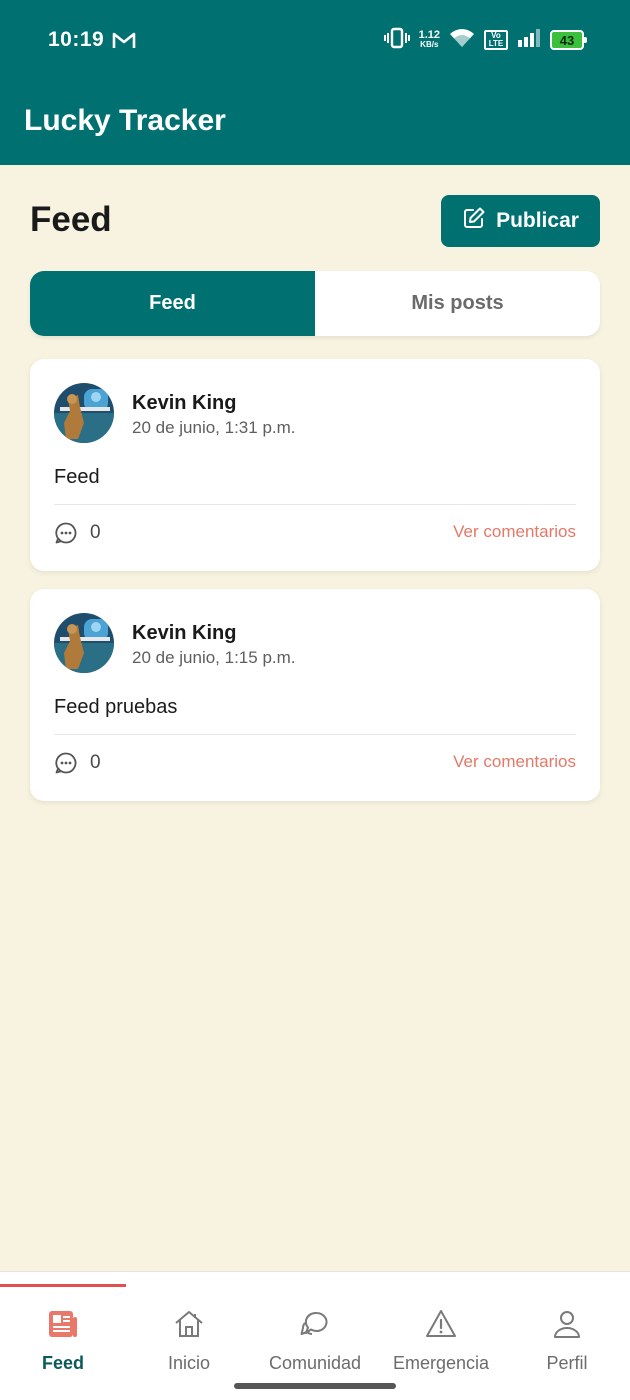  I want to click on nav-inicio: Inicio, so click(189, 1341).